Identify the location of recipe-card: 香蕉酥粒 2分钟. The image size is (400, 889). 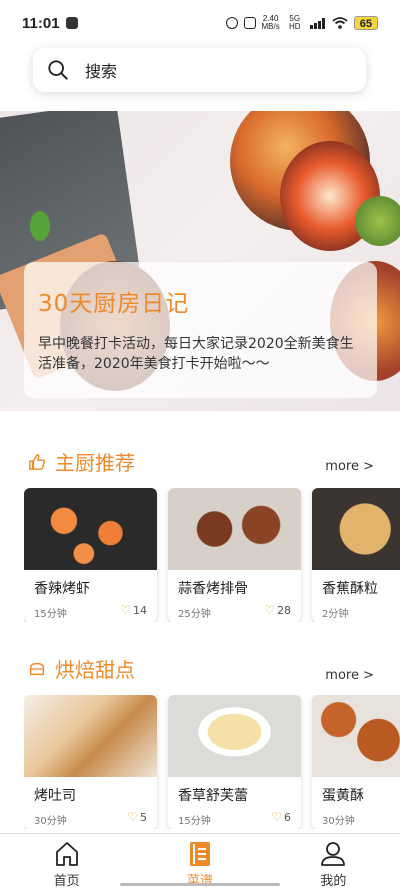
(356, 555).